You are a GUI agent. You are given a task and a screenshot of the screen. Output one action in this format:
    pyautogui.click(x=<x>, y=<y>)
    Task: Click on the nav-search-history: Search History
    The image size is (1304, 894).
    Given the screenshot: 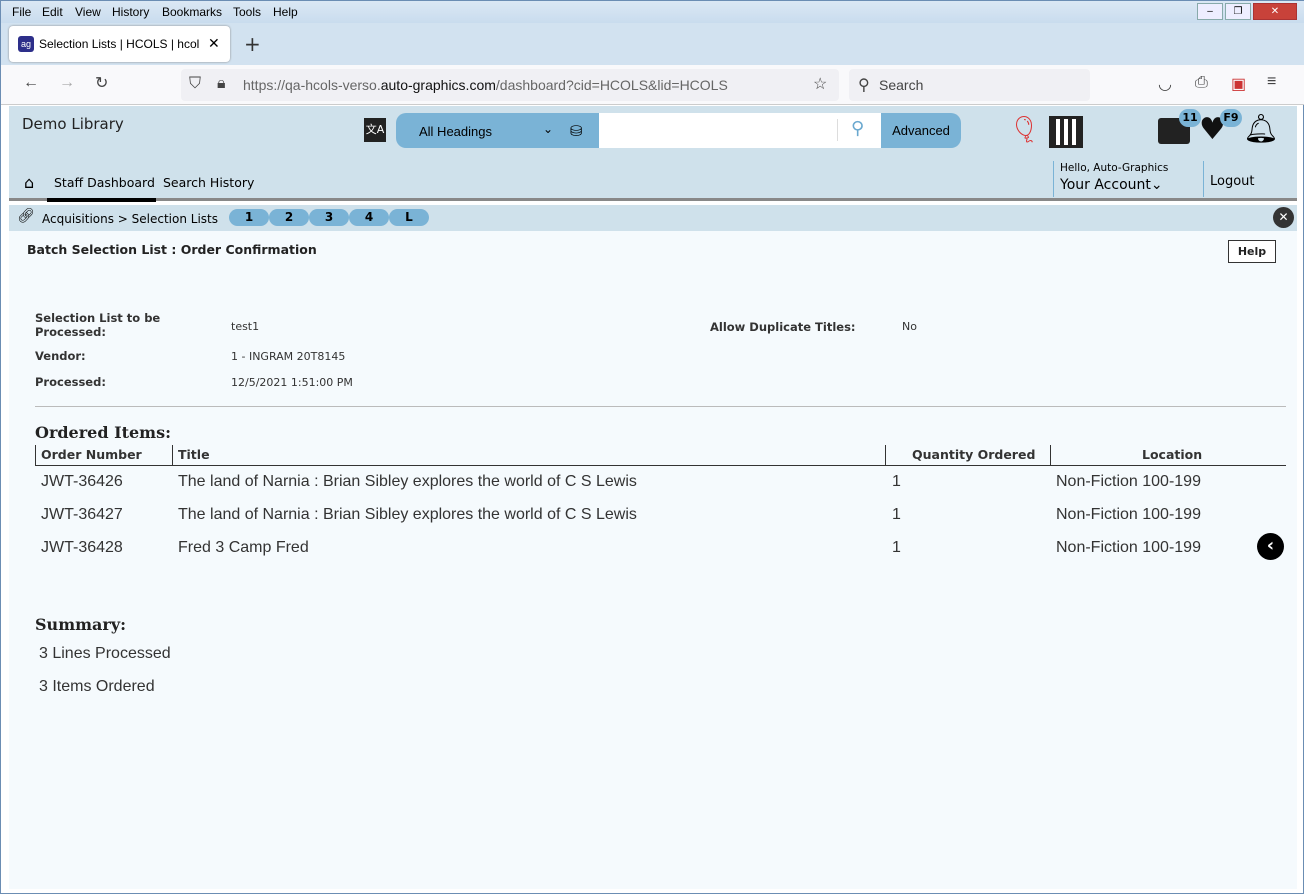 What is the action you would take?
    pyautogui.click(x=208, y=182)
    